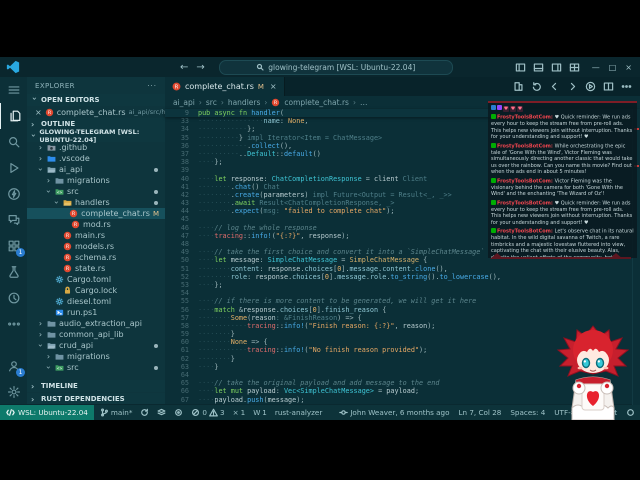 The width and height of the screenshot is (640, 480). What do you see at coordinates (208, 412) in the screenshot?
I see `problems: 03` at bounding box center [208, 412].